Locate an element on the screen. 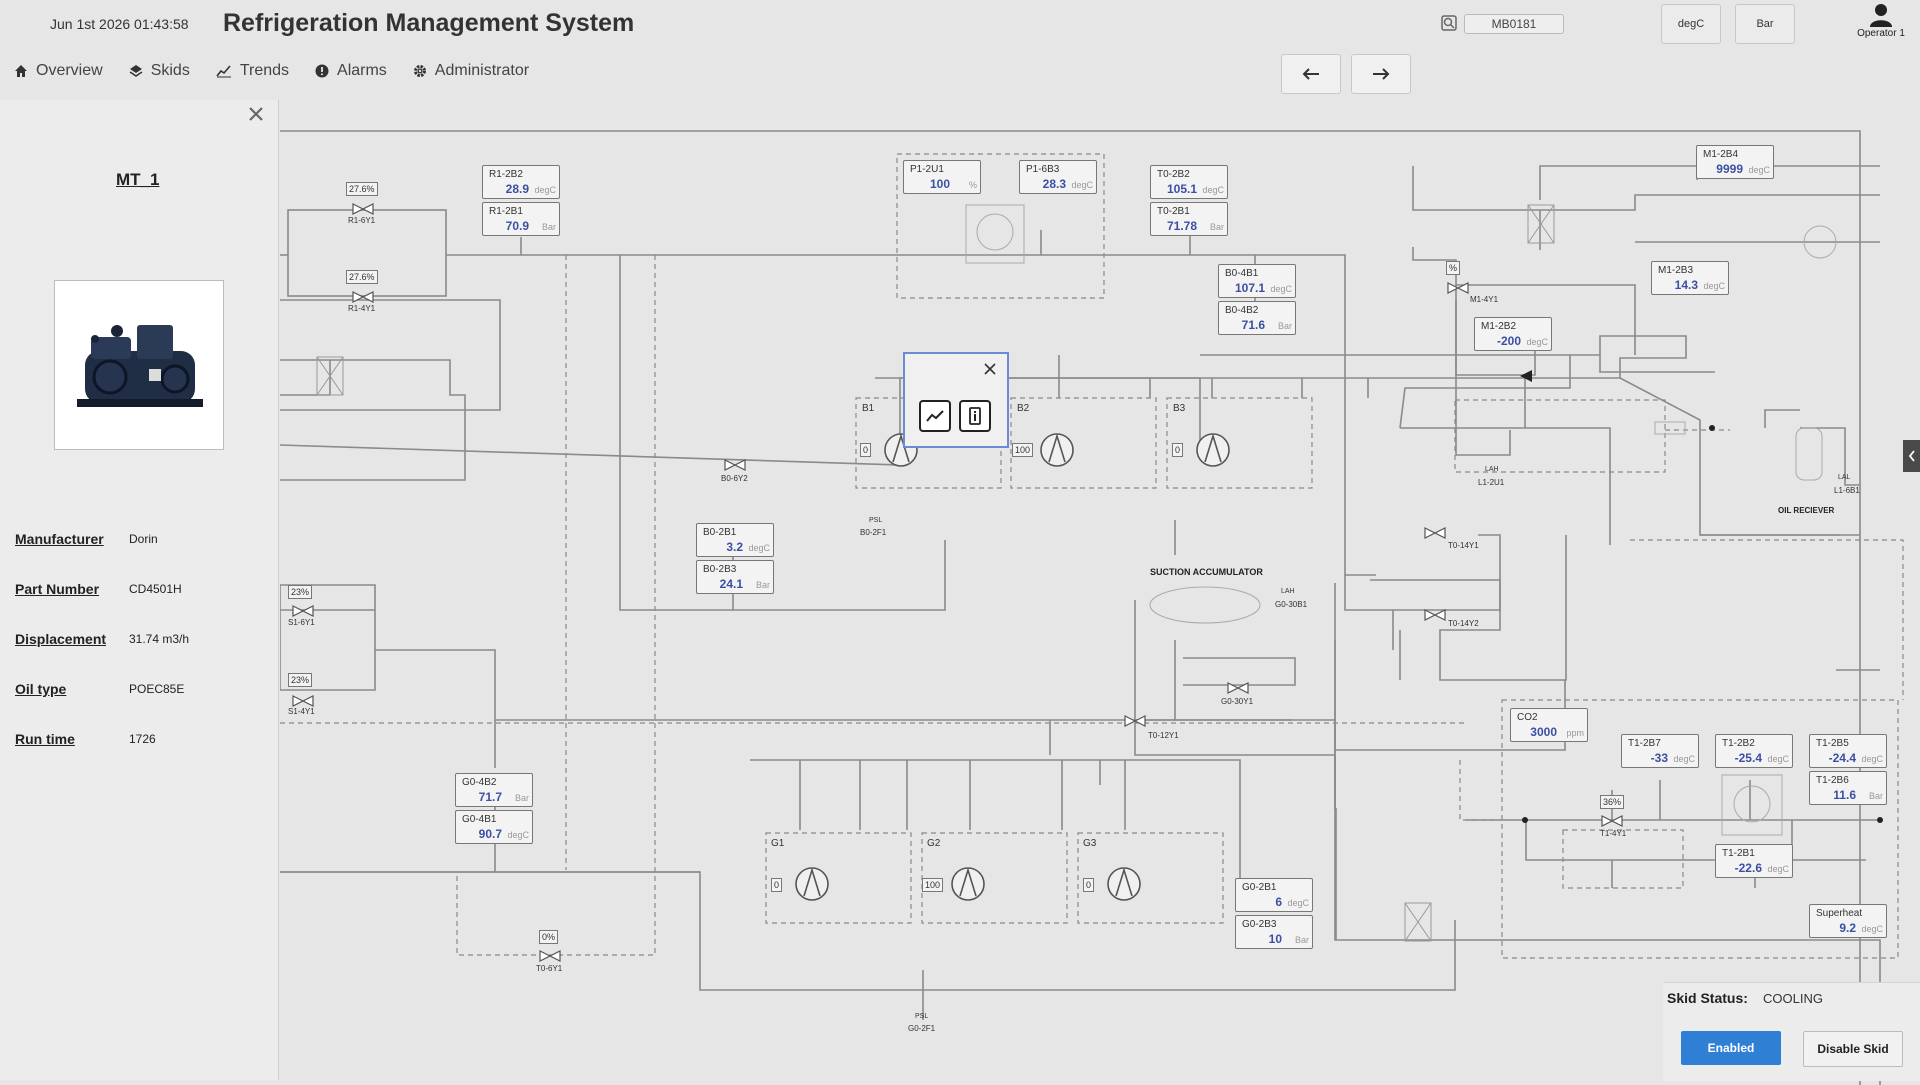 This screenshot has width=1920, height=1085. sensor-tag: R1-2B2 is located at coordinates (506, 174).